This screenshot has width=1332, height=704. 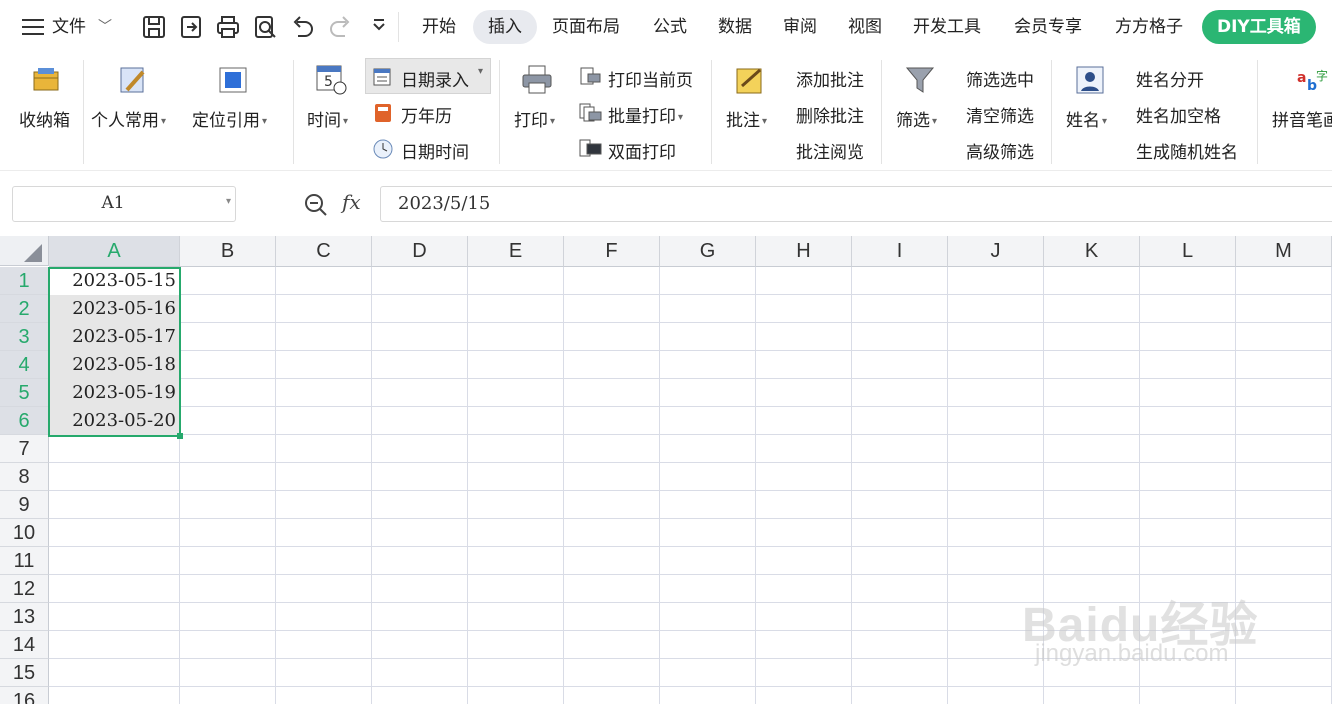 What do you see at coordinates (1178, 114) in the screenshot?
I see `xingmingjiakongge-button: 姓名加空格` at bounding box center [1178, 114].